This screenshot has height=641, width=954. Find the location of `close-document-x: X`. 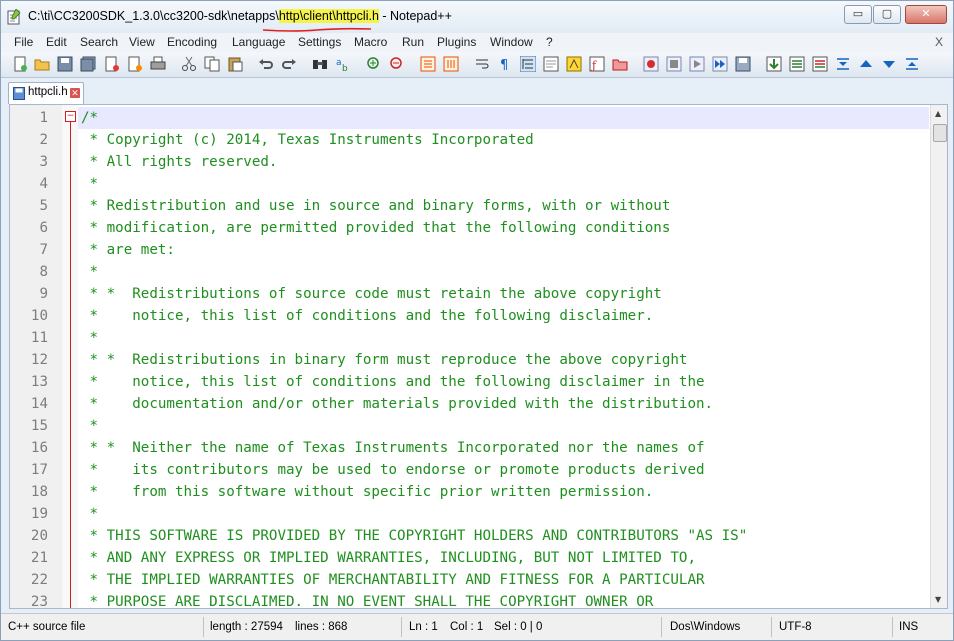

close-document-x: X is located at coordinates (939, 42).